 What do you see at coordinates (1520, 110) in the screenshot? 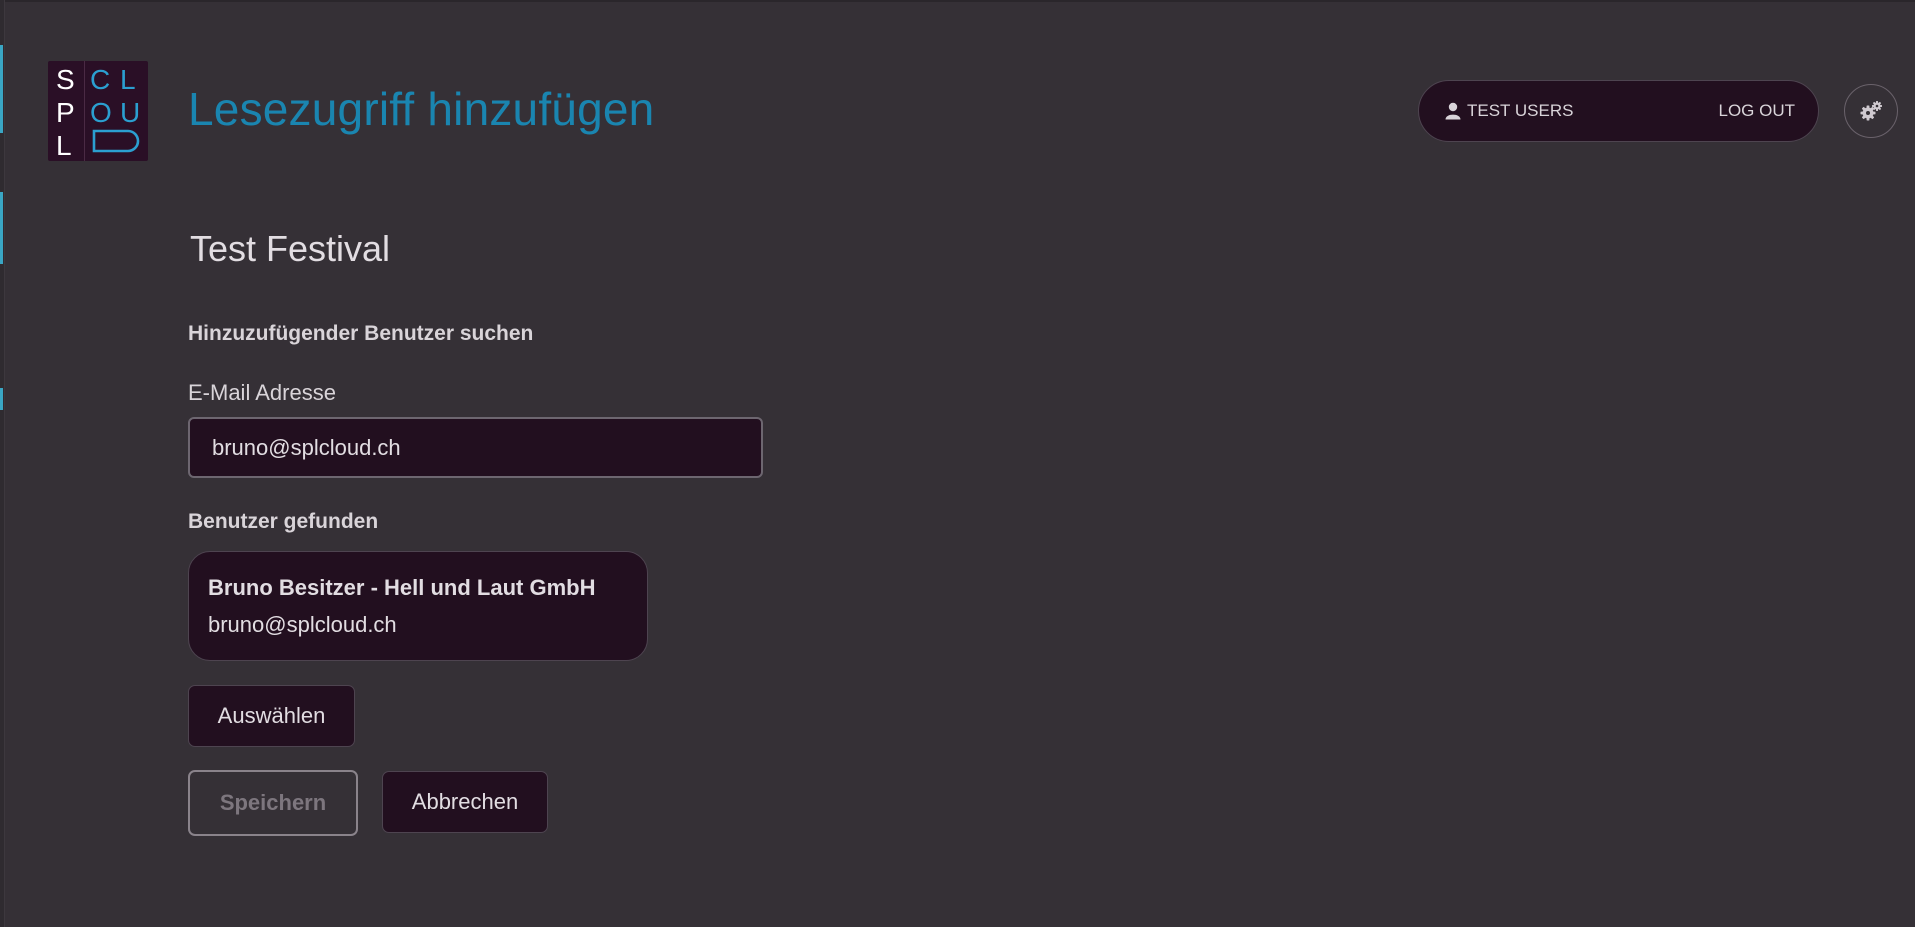
I see `user-name-label: TEST USERS` at bounding box center [1520, 110].